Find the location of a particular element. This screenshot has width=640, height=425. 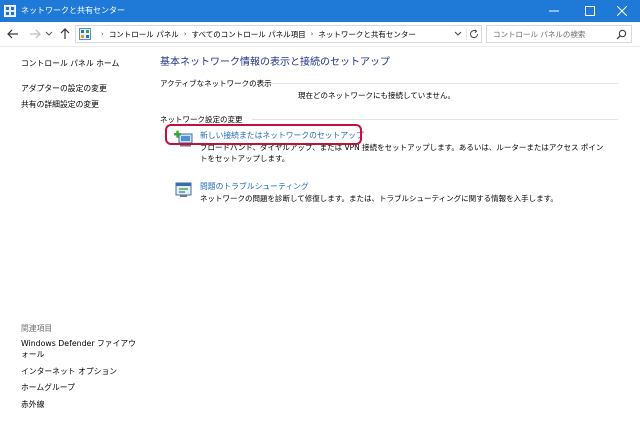

advanced-sharing-link: 共有の詳細設定の変更 is located at coordinates (60, 104).